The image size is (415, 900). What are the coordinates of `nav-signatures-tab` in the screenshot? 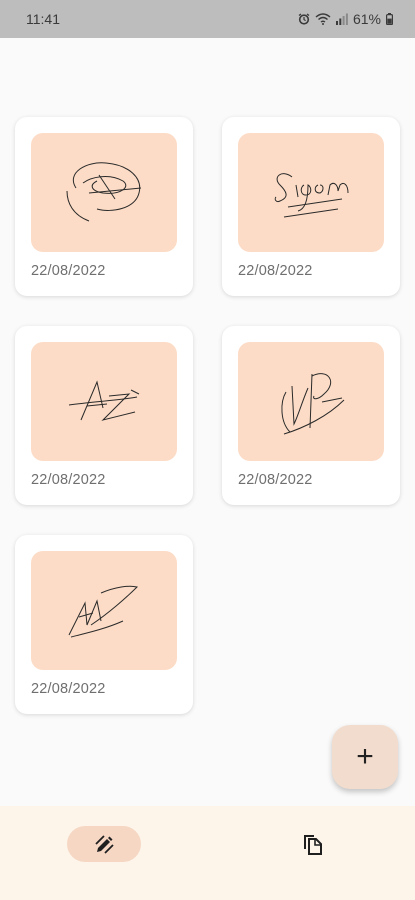 It's located at (104, 844).